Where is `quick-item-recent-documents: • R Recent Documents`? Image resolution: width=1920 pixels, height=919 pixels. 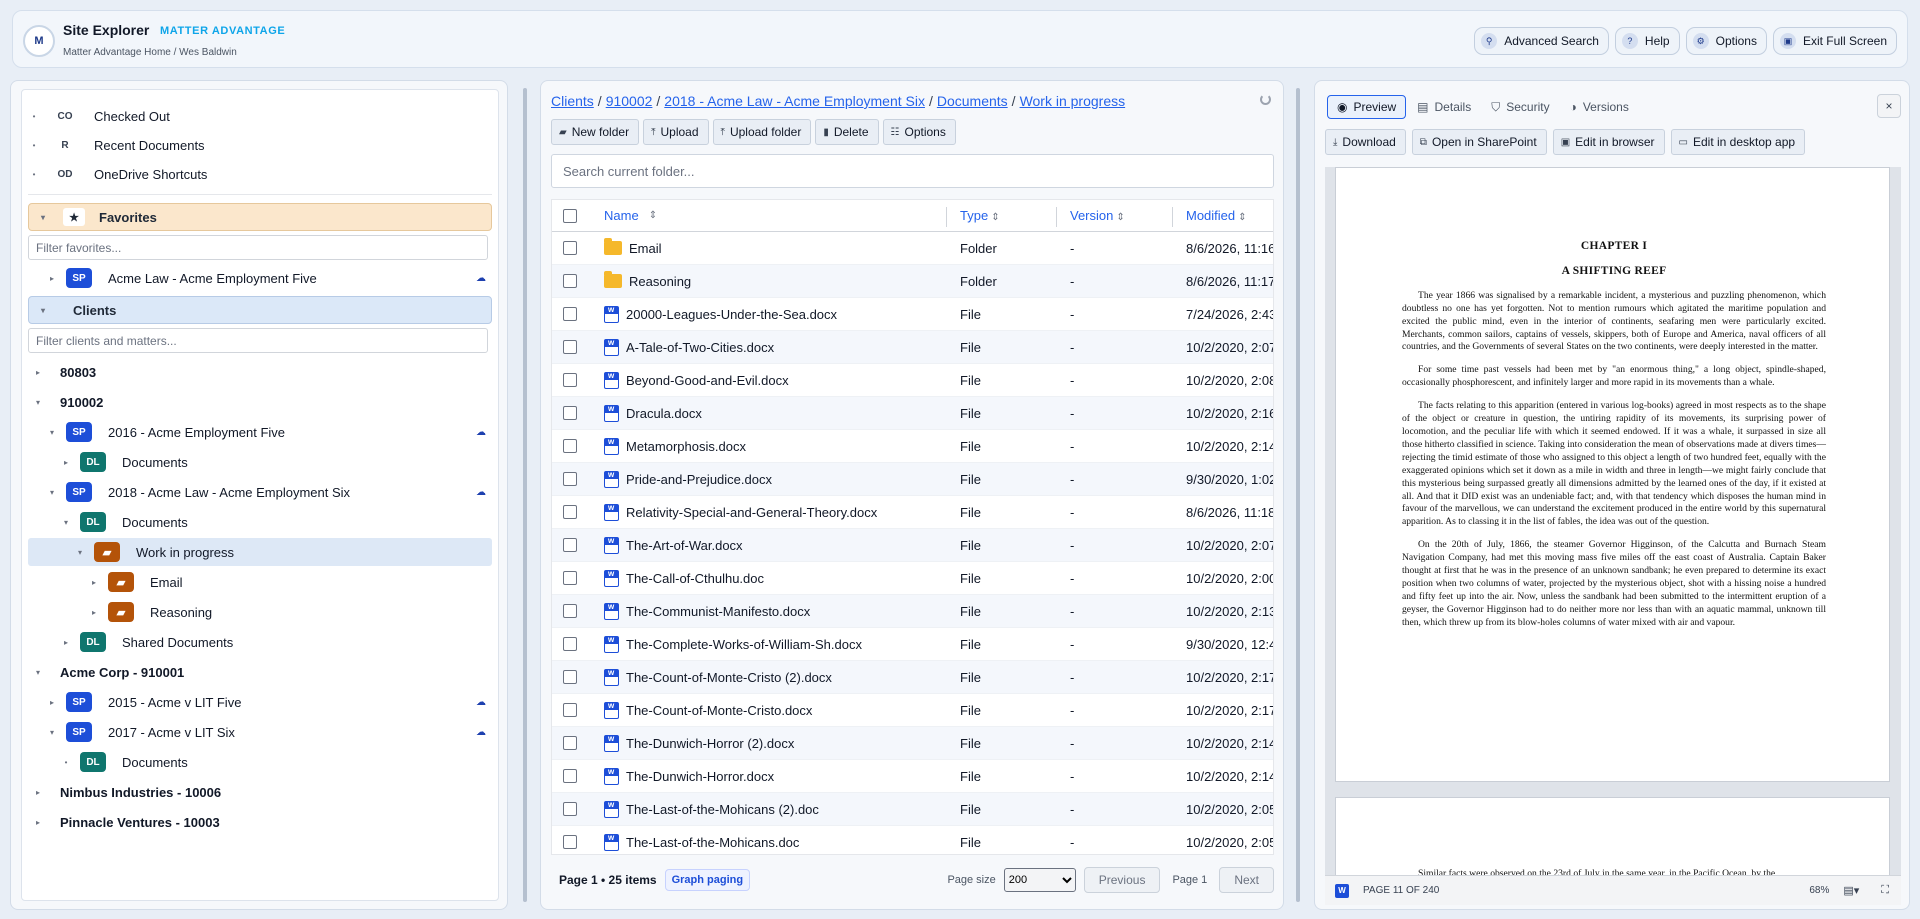
quick-item-recent-documents: • R Recent Documents is located at coordinates (260, 145).